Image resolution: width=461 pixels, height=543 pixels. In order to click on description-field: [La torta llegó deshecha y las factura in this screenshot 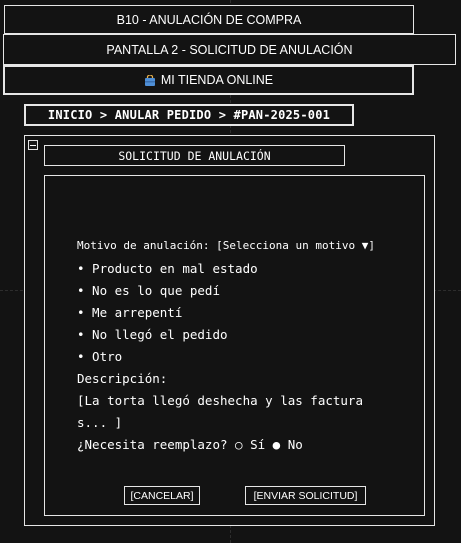, I will do `click(252, 401)`.